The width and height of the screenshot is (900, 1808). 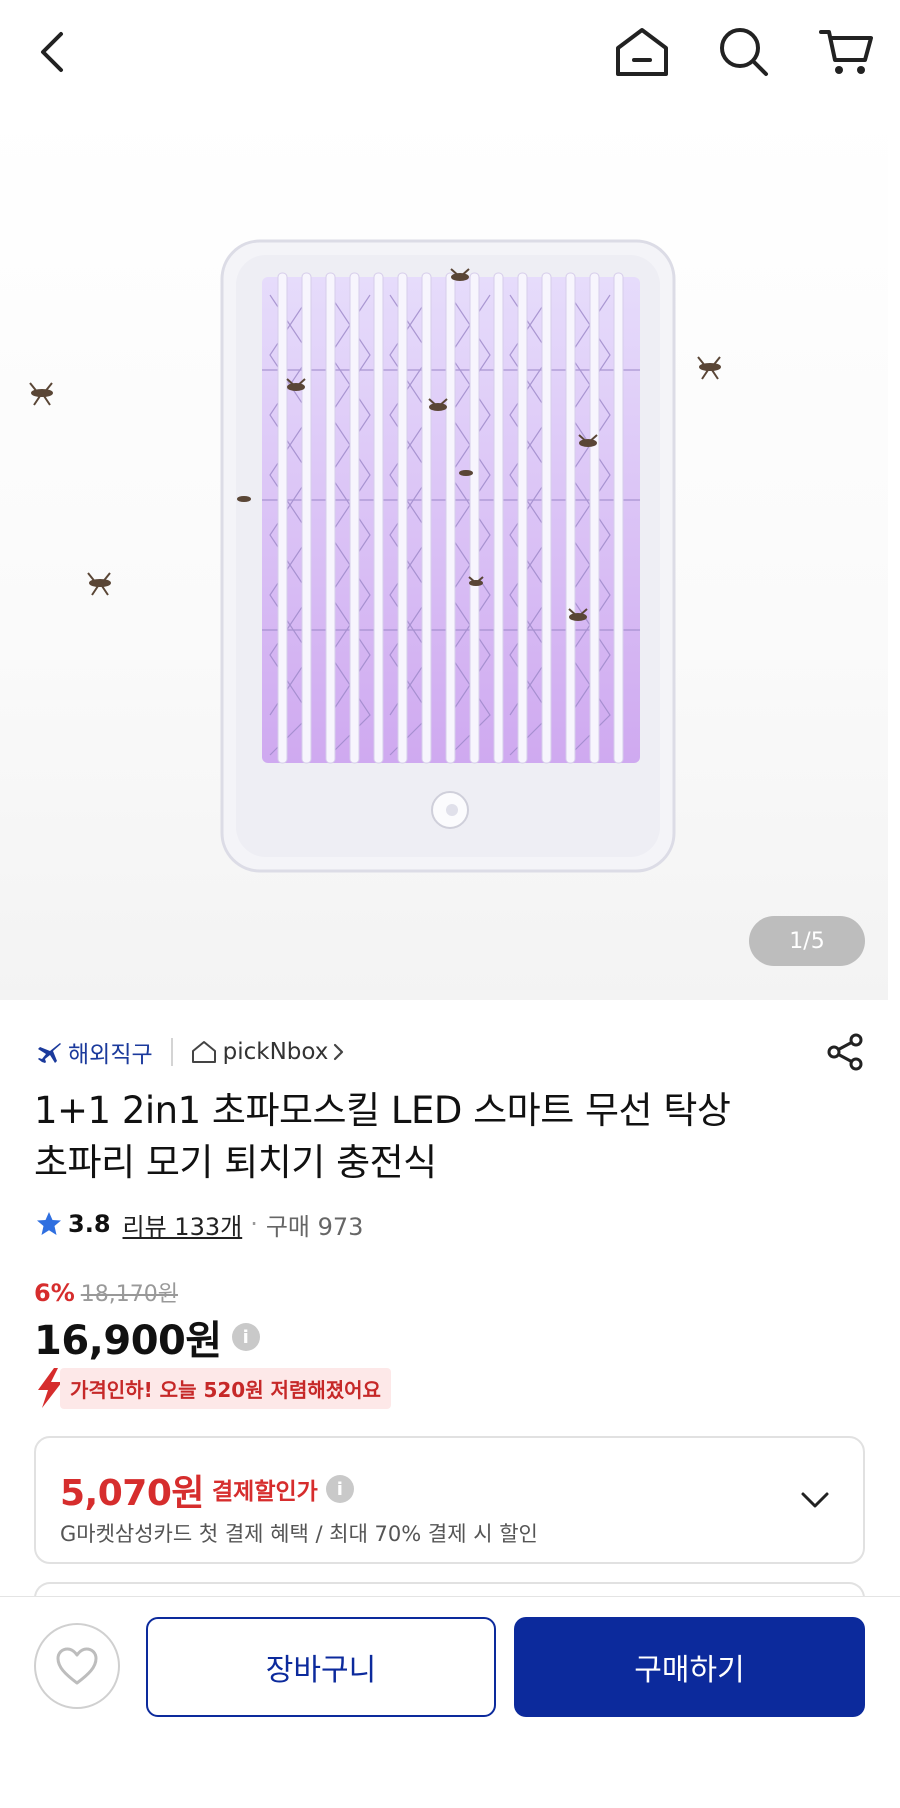 I want to click on product-title-line-1: 1+1 2in1 초파모스킬 LED 스마트 무선 탁상, so click(x=382, y=1110).